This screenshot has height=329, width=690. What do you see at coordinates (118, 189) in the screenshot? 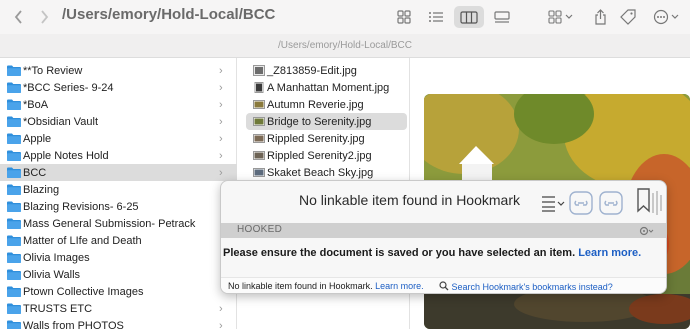
I see `folder-row: Blazing` at bounding box center [118, 189].